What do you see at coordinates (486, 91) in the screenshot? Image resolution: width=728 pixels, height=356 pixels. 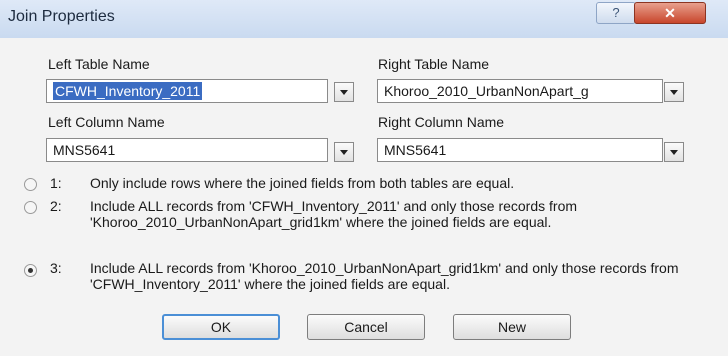 I see `right-table-value: Khoroo_2010_UrbanNonApart_g` at bounding box center [486, 91].